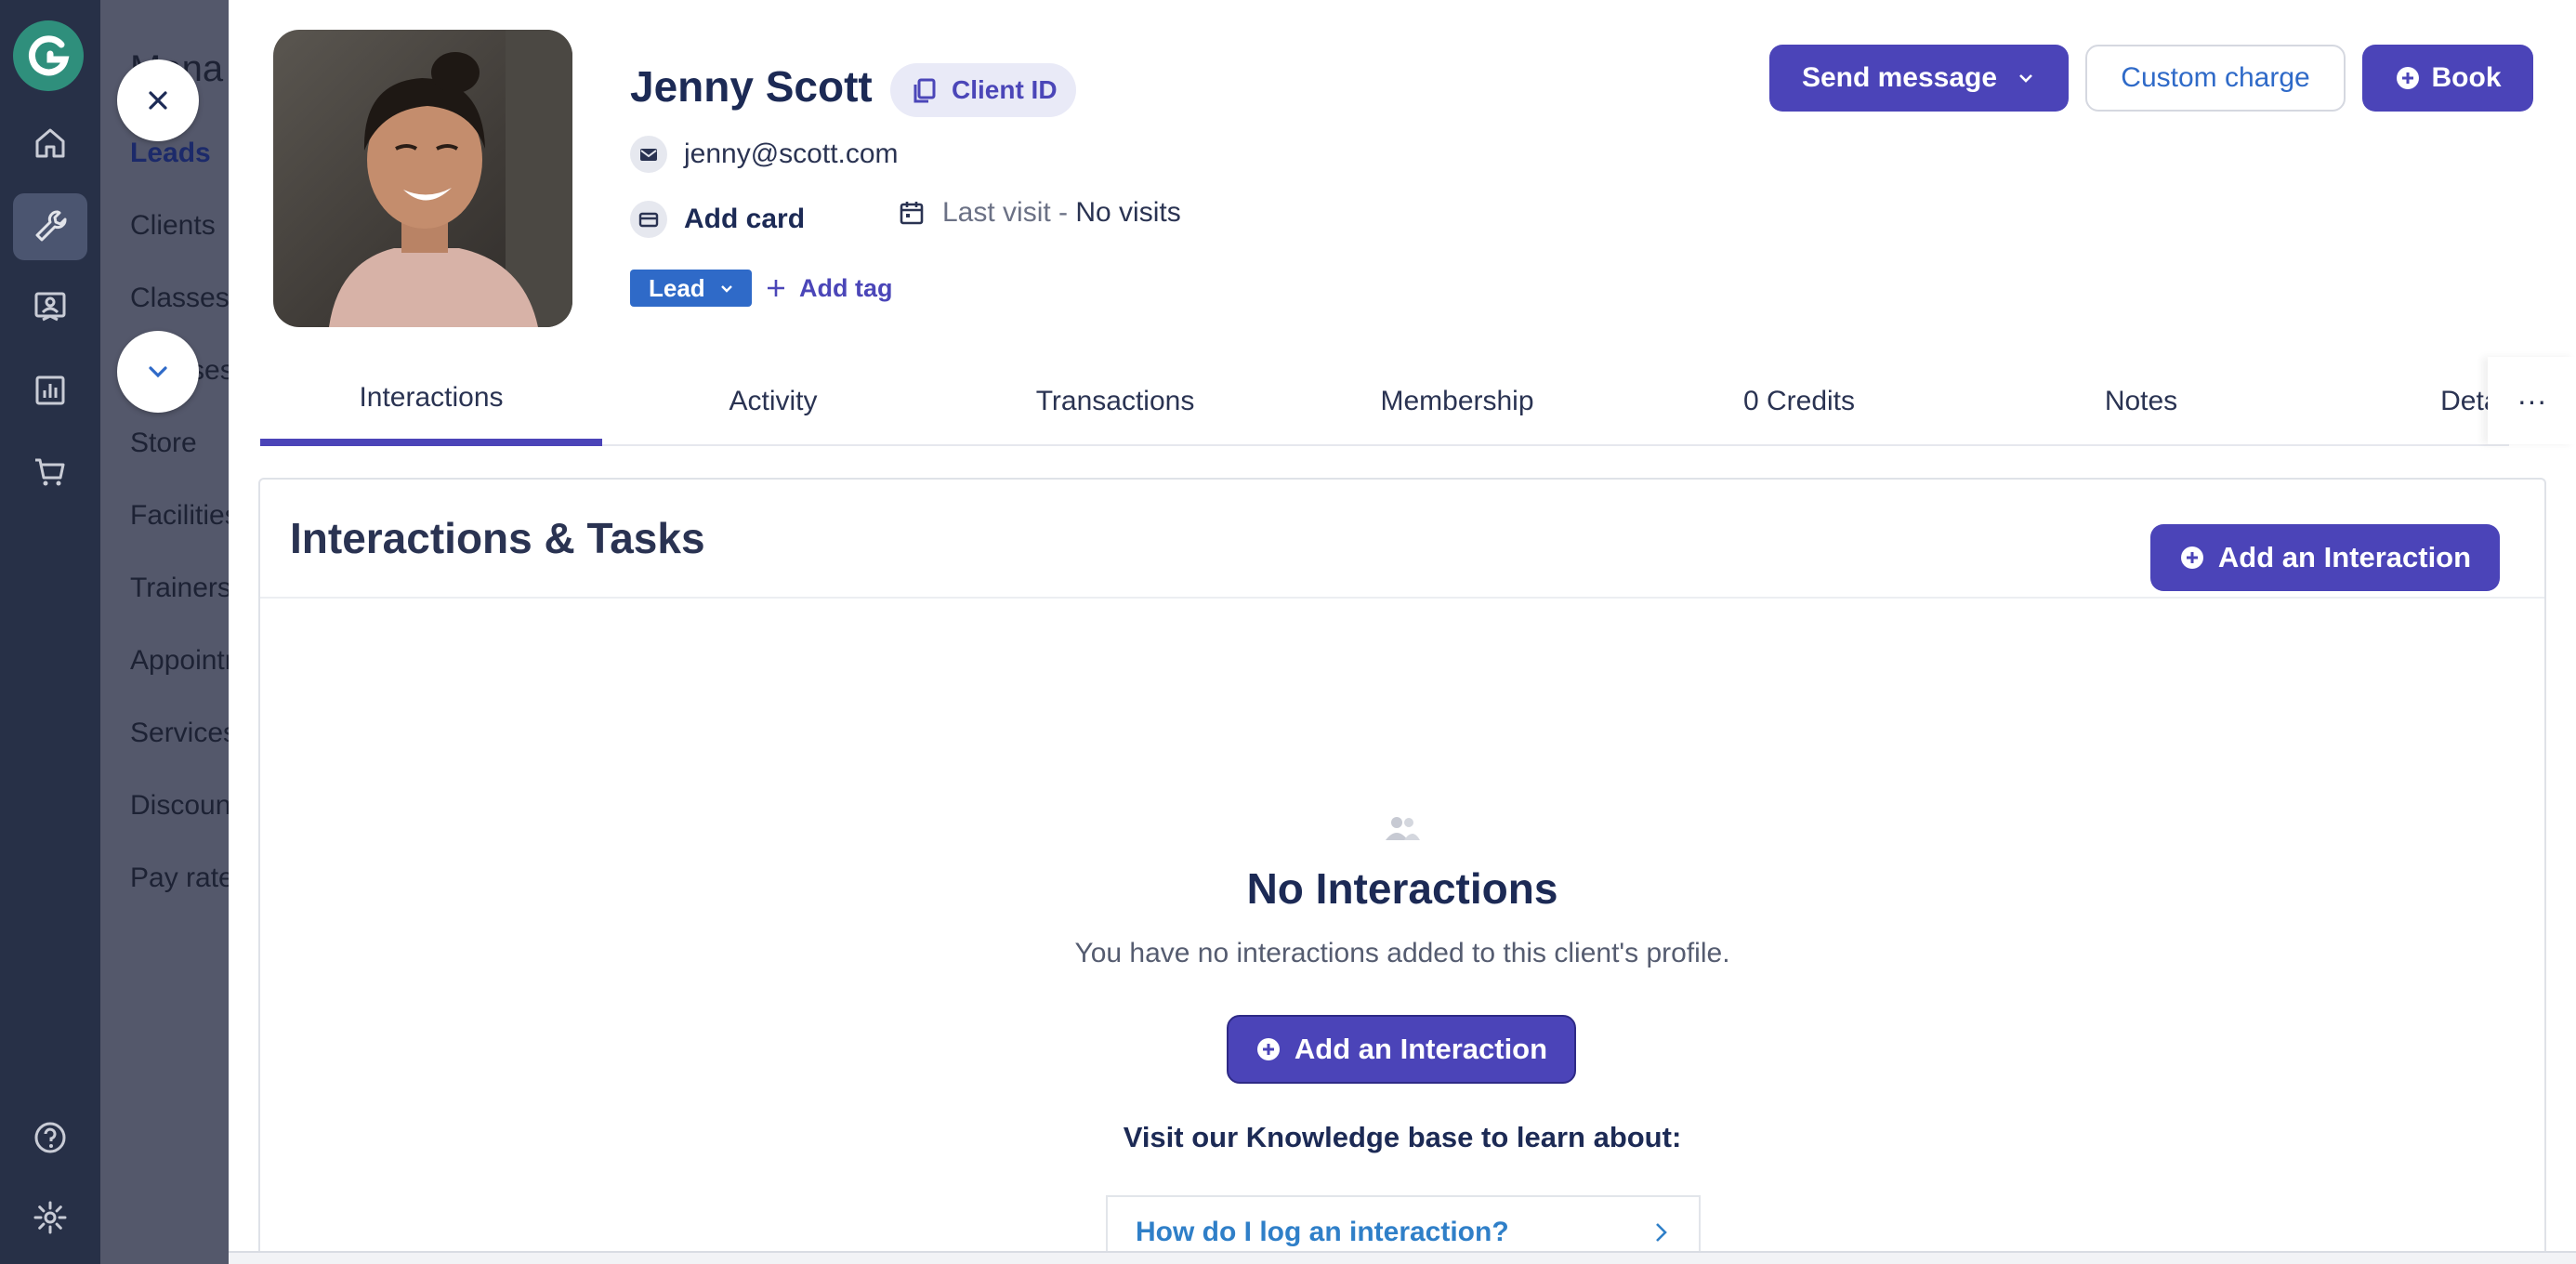 Image resolution: width=2576 pixels, height=1264 pixels. I want to click on subnav-item-clients: Clients, so click(173, 226).